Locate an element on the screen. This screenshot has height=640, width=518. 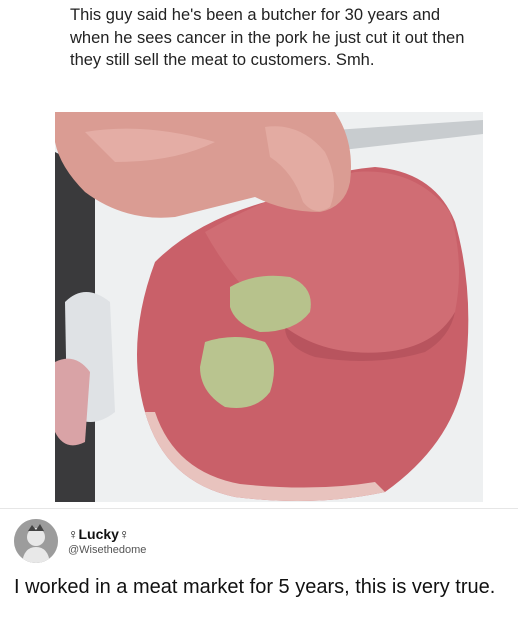
tweet-header: ♀Lucky♀ @Wisethedome is located at coordinates (80, 541).